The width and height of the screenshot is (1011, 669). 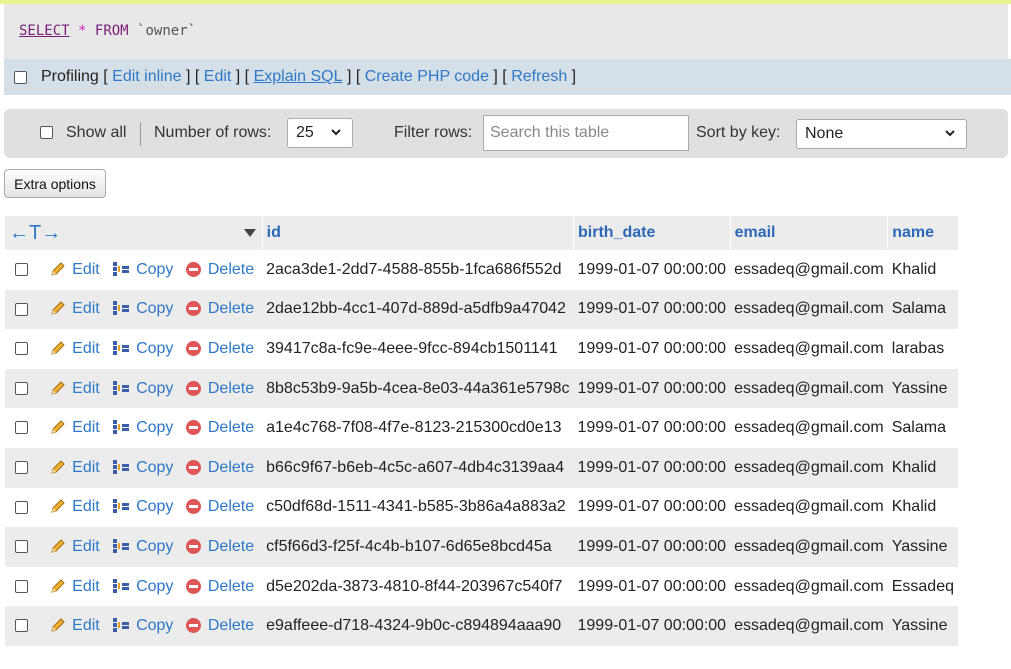 What do you see at coordinates (298, 77) in the screenshot?
I see `explain-sql-link: Explain SQL` at bounding box center [298, 77].